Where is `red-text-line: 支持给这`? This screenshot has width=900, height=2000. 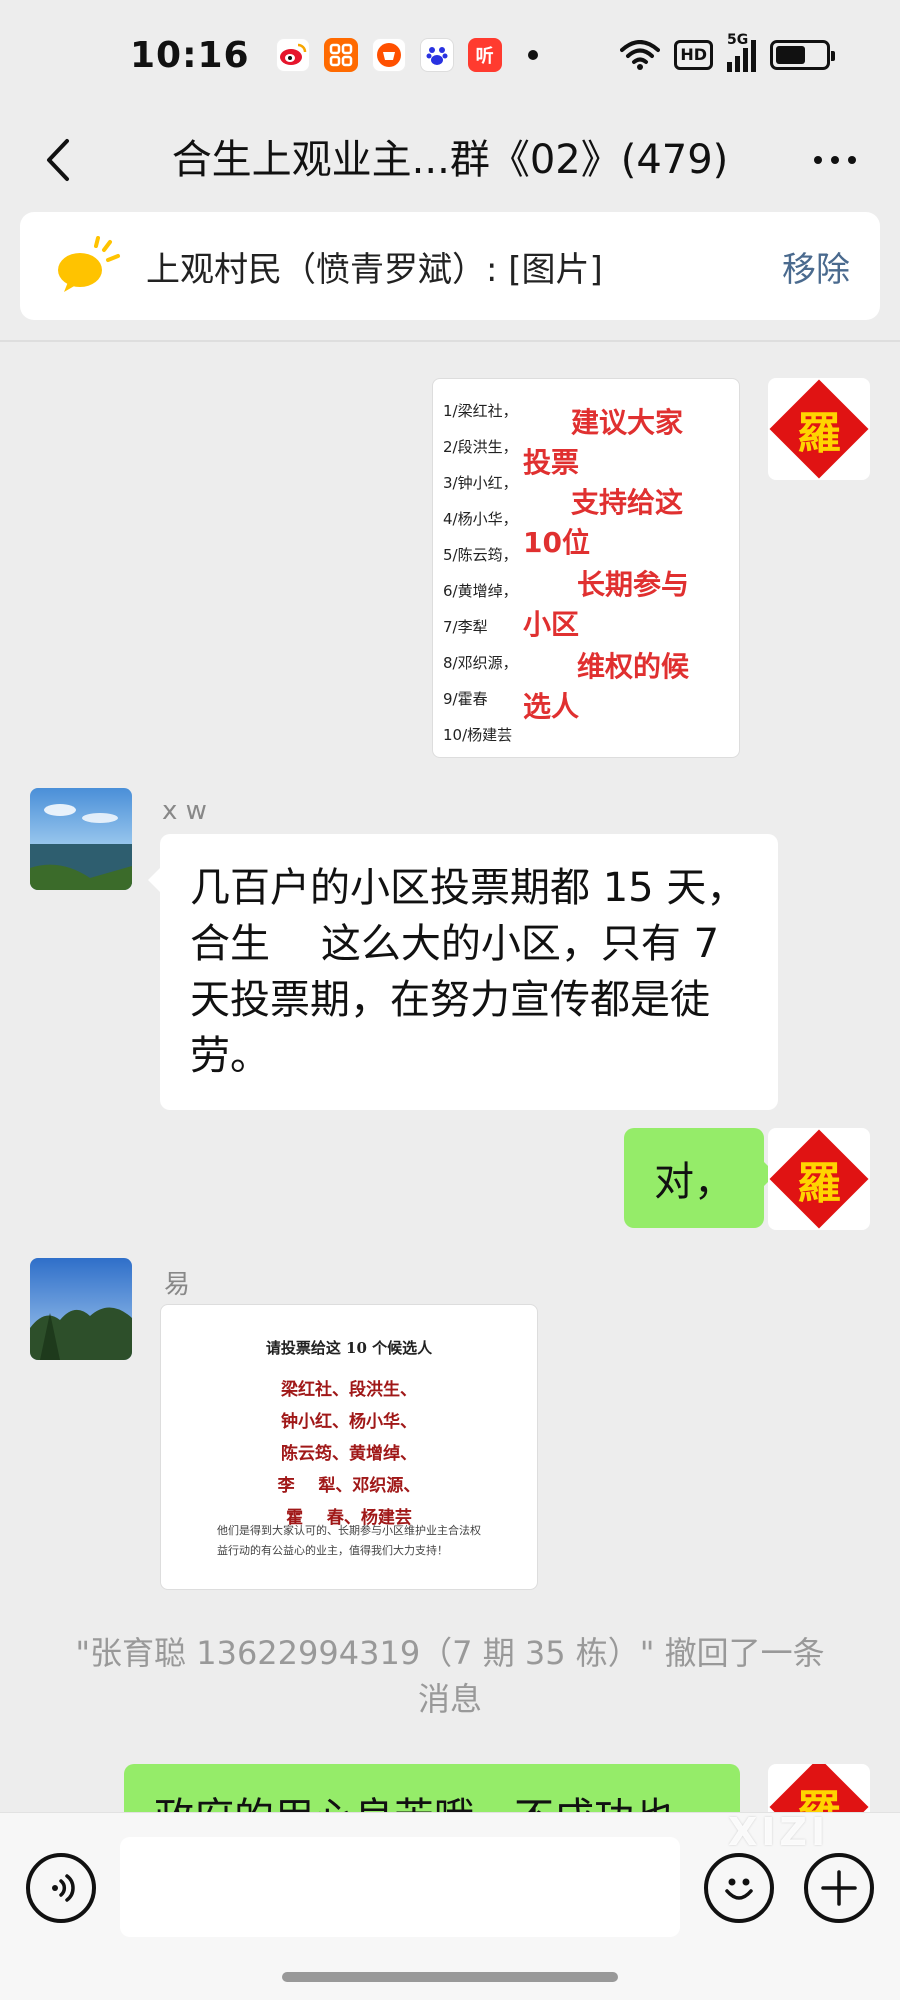 red-text-line: 支持给这 is located at coordinates (627, 502).